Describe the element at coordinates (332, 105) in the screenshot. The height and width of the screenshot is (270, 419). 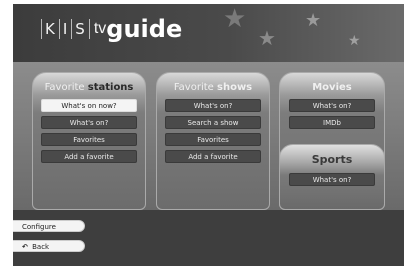
I see `movies-whats-on-button: What's on?` at that location.